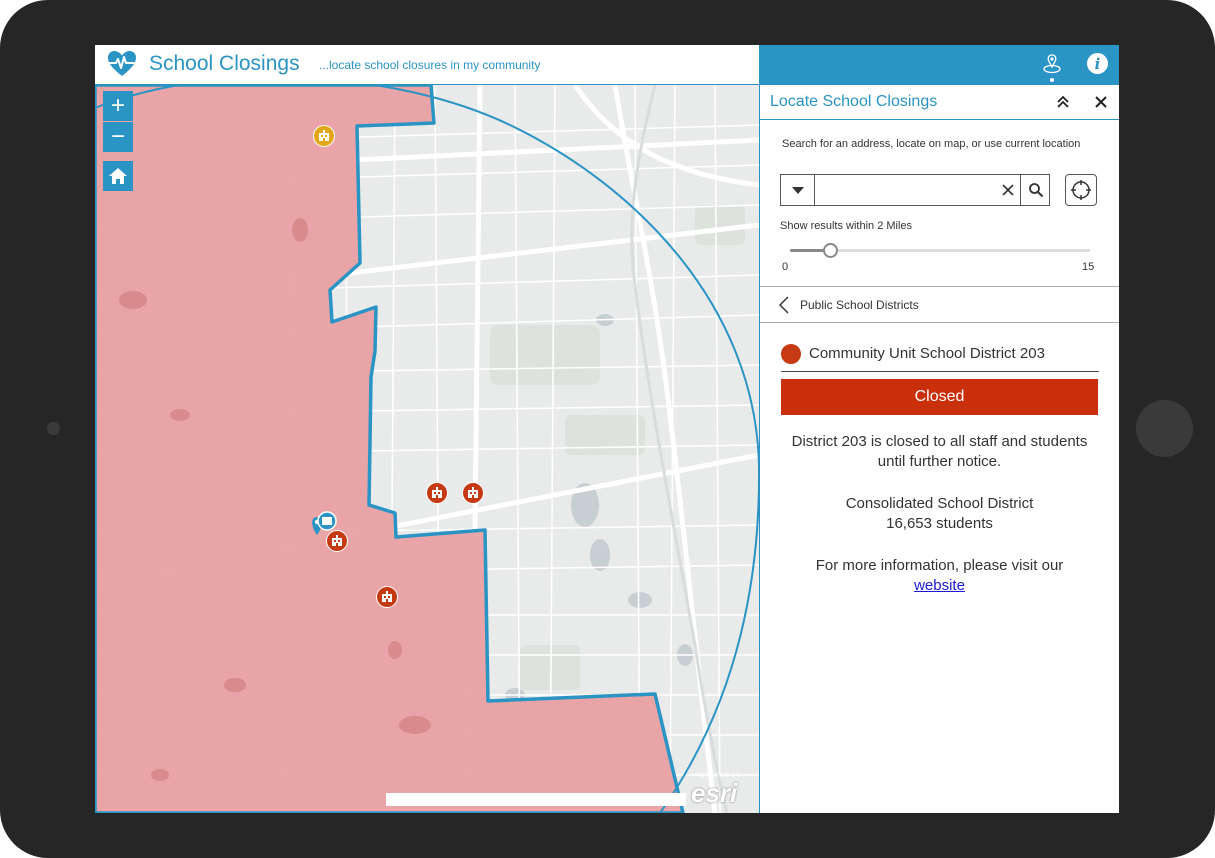 The width and height of the screenshot is (1215, 858). I want to click on esri-attribution-logo: POWERED BY esri, so click(723, 791).